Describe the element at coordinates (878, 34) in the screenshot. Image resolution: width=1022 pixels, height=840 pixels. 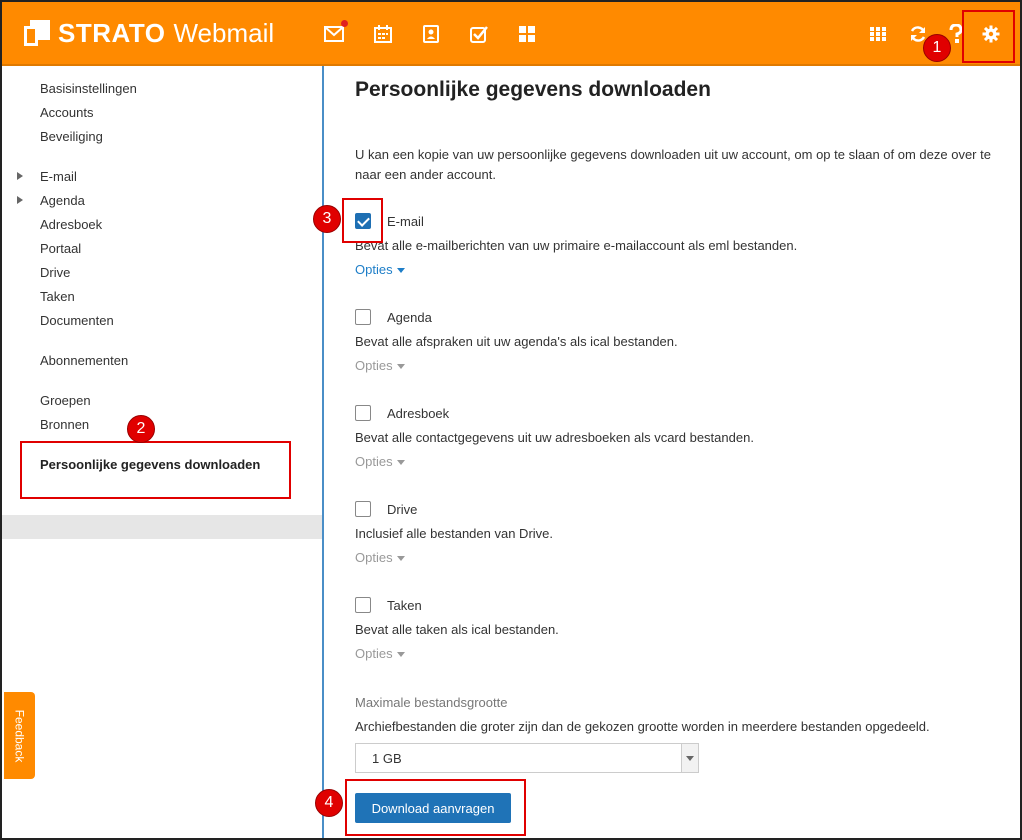
I see `apps-grid-icon` at that location.